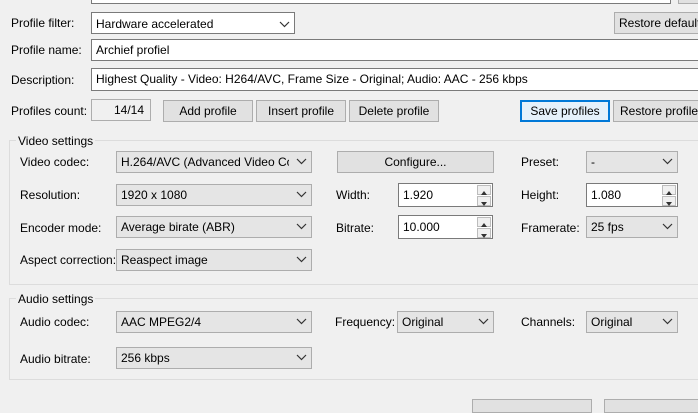 Image resolution: width=698 pixels, height=413 pixels. I want to click on restore-defaults-button: Restore defaults, so click(656, 23).